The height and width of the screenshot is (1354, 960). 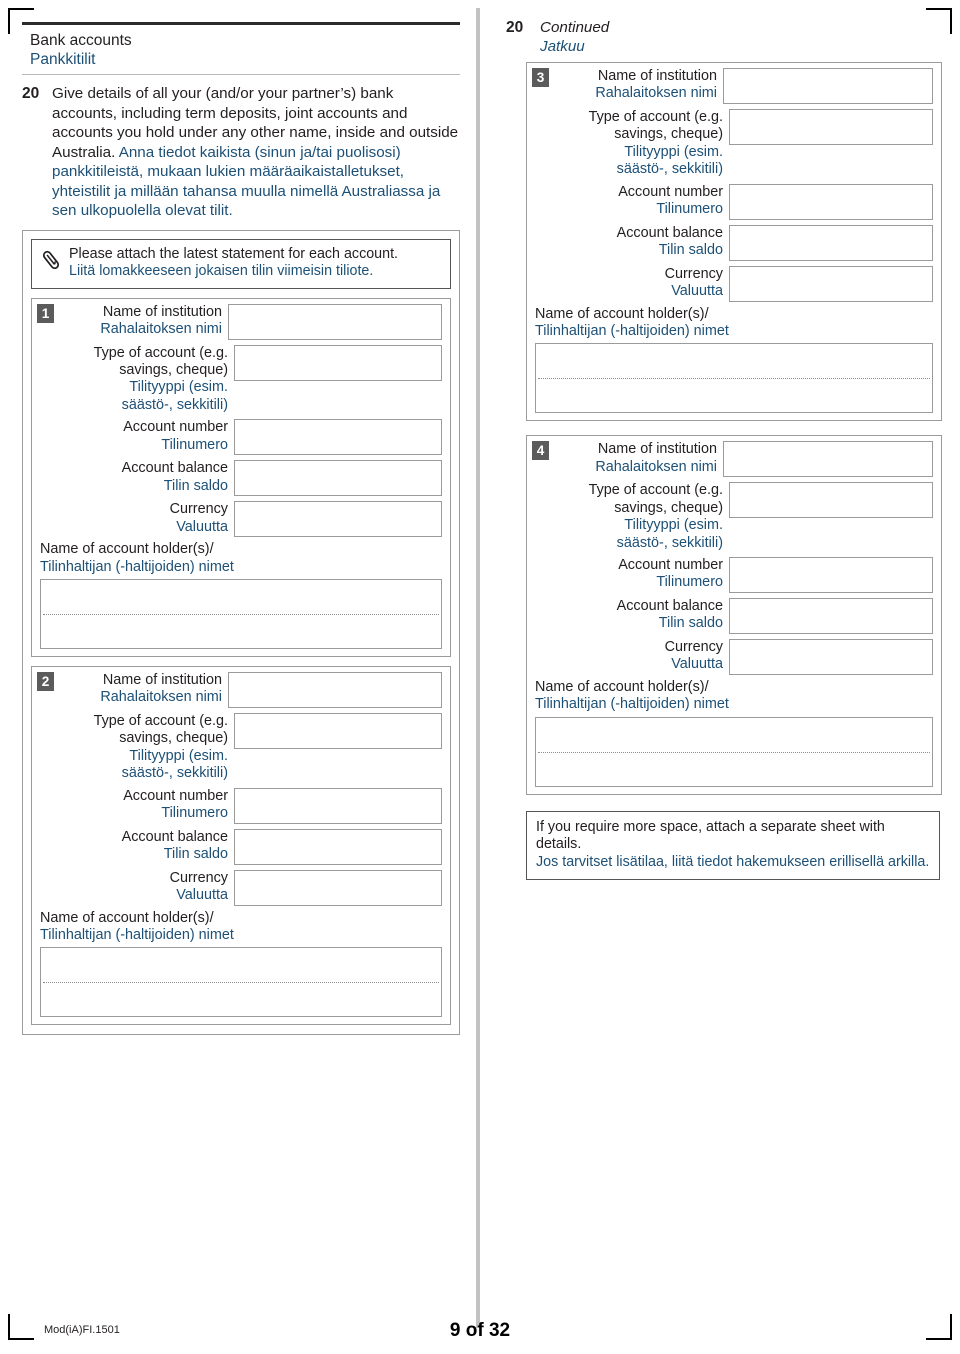 I want to click on continued-label-fi: Jatkuu, so click(x=562, y=46).